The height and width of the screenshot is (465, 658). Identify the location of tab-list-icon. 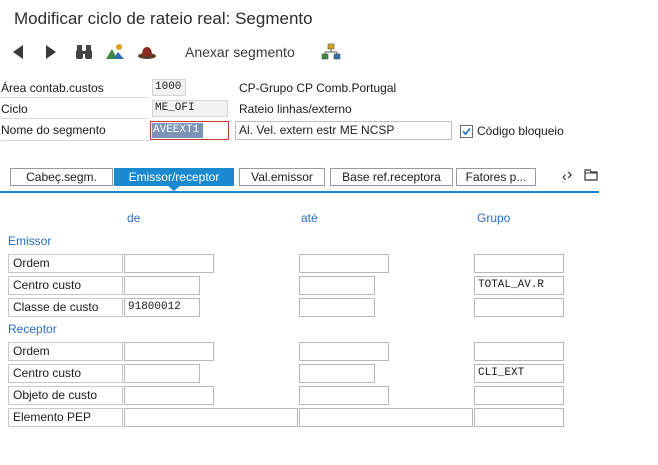
(591, 176).